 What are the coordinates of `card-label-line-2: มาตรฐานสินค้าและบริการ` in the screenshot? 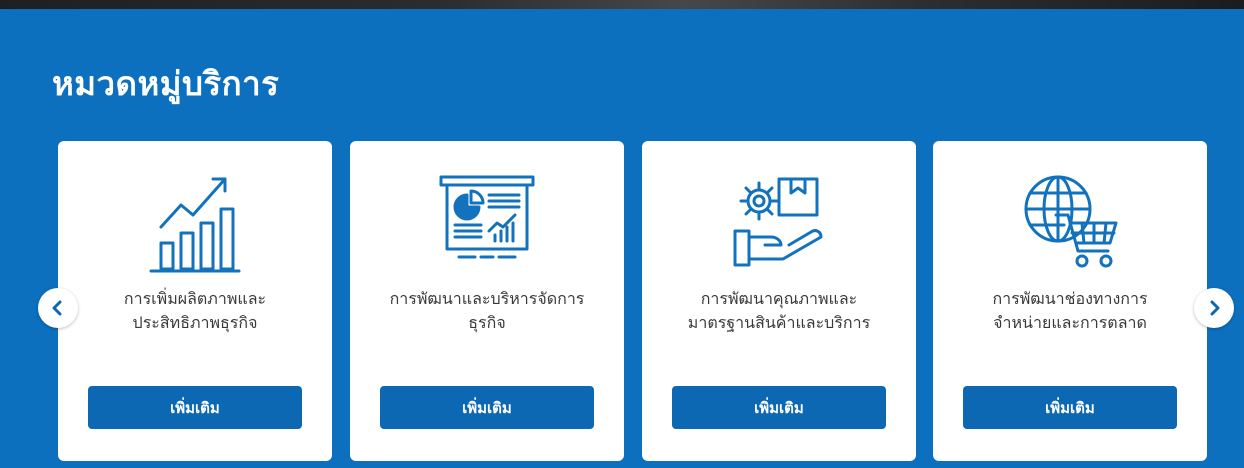 It's located at (779, 322).